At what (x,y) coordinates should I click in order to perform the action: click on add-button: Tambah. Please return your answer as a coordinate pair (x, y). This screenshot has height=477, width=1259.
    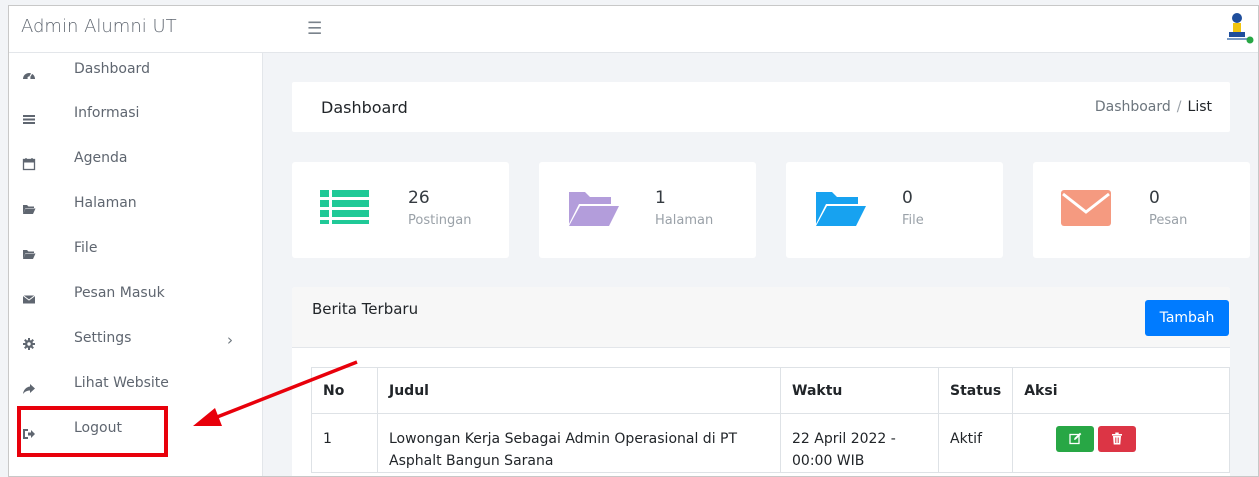
    Looking at the image, I should click on (1187, 318).